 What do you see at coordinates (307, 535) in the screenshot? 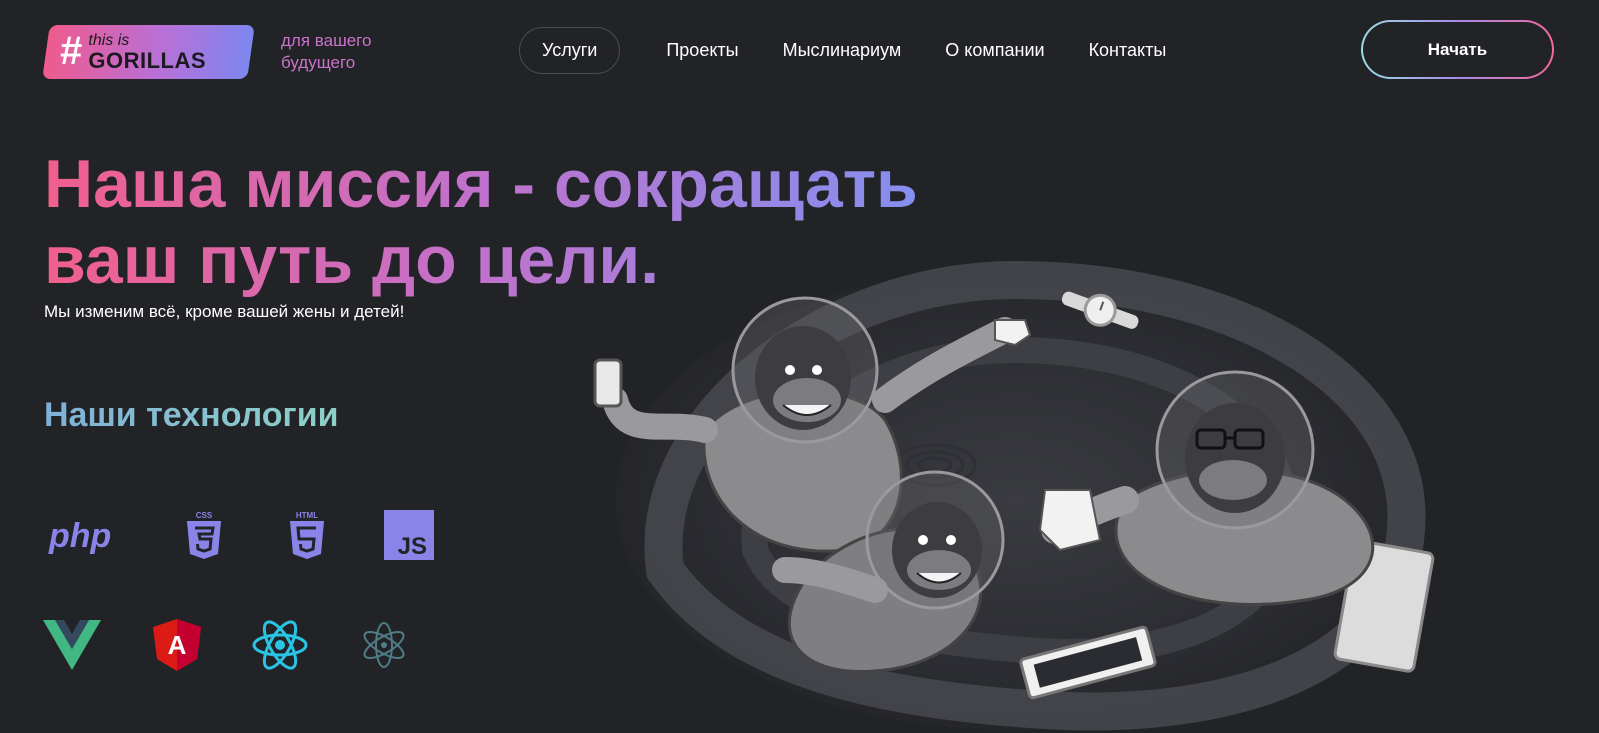
I see `html5-icon: HTML` at bounding box center [307, 535].